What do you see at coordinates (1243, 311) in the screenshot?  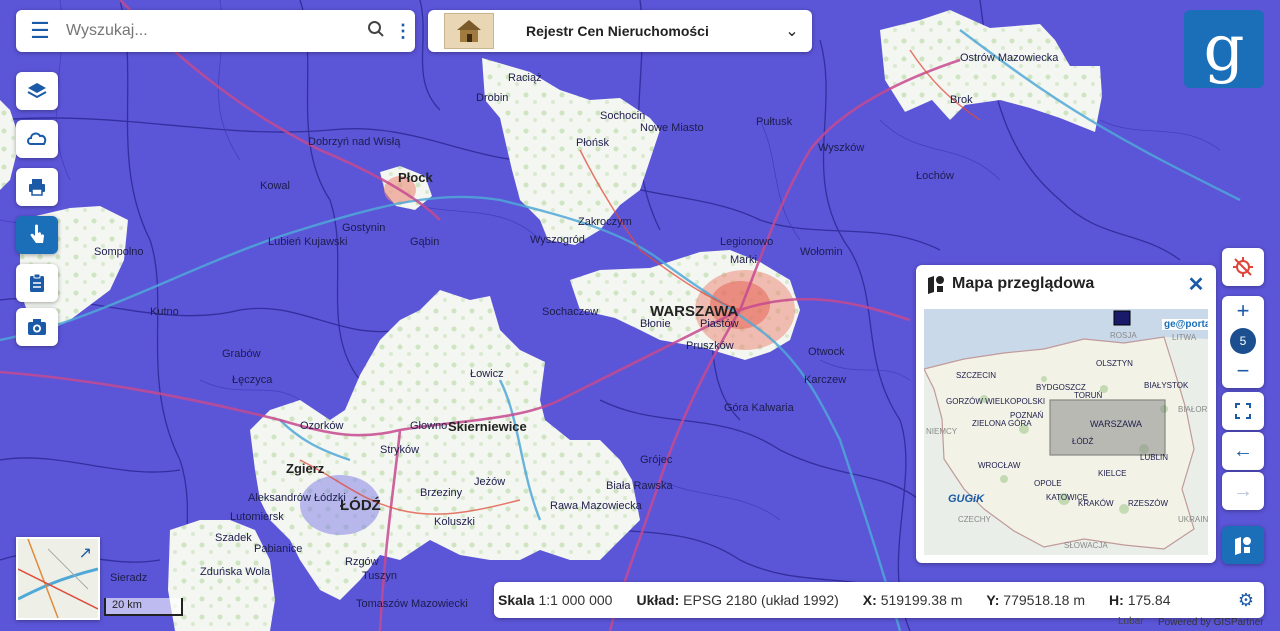 I see `zoom-in-button: +` at bounding box center [1243, 311].